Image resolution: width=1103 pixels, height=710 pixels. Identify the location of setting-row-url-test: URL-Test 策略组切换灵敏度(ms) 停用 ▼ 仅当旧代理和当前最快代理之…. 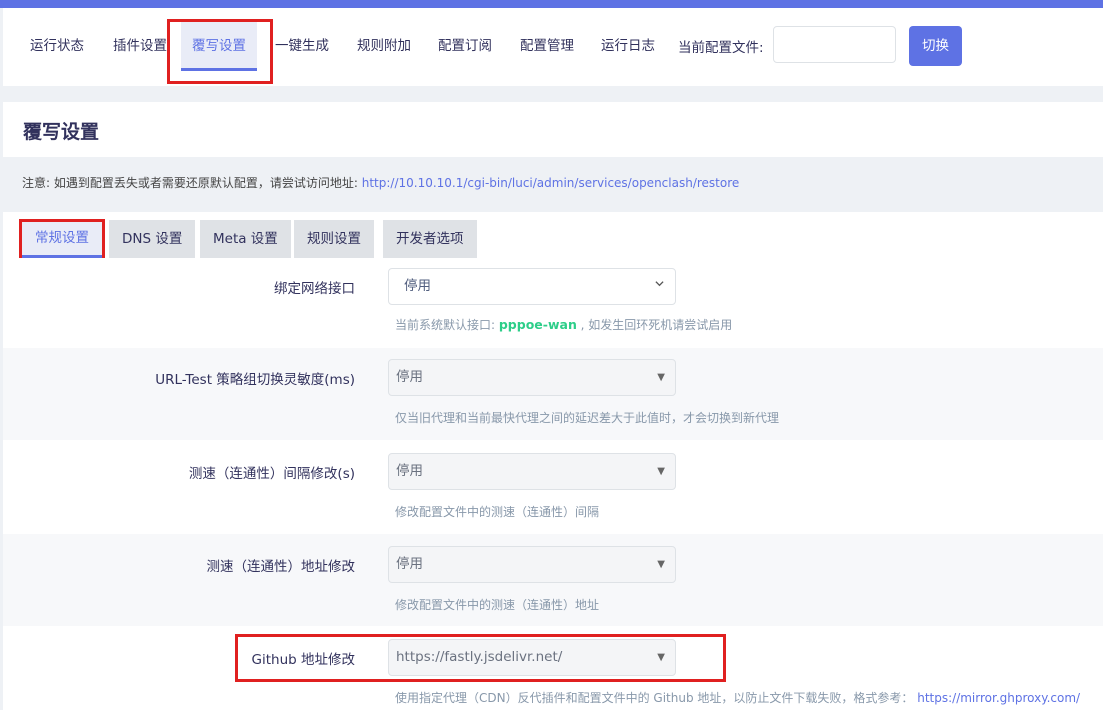
(553, 394).